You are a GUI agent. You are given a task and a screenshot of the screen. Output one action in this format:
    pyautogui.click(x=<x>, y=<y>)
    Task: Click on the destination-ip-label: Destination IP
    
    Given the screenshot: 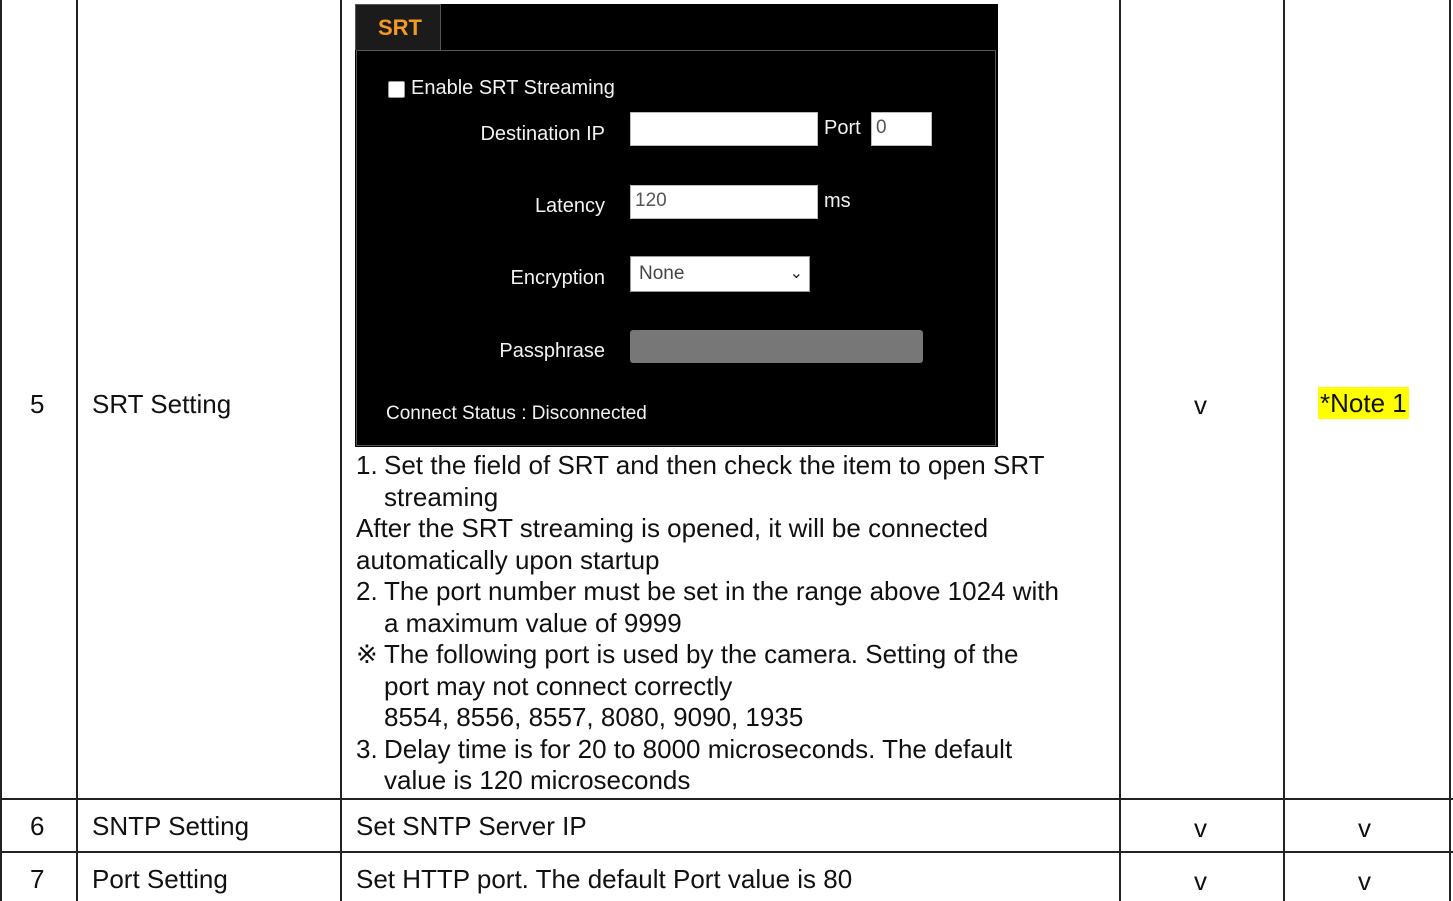 What is the action you would take?
    pyautogui.click(x=542, y=134)
    